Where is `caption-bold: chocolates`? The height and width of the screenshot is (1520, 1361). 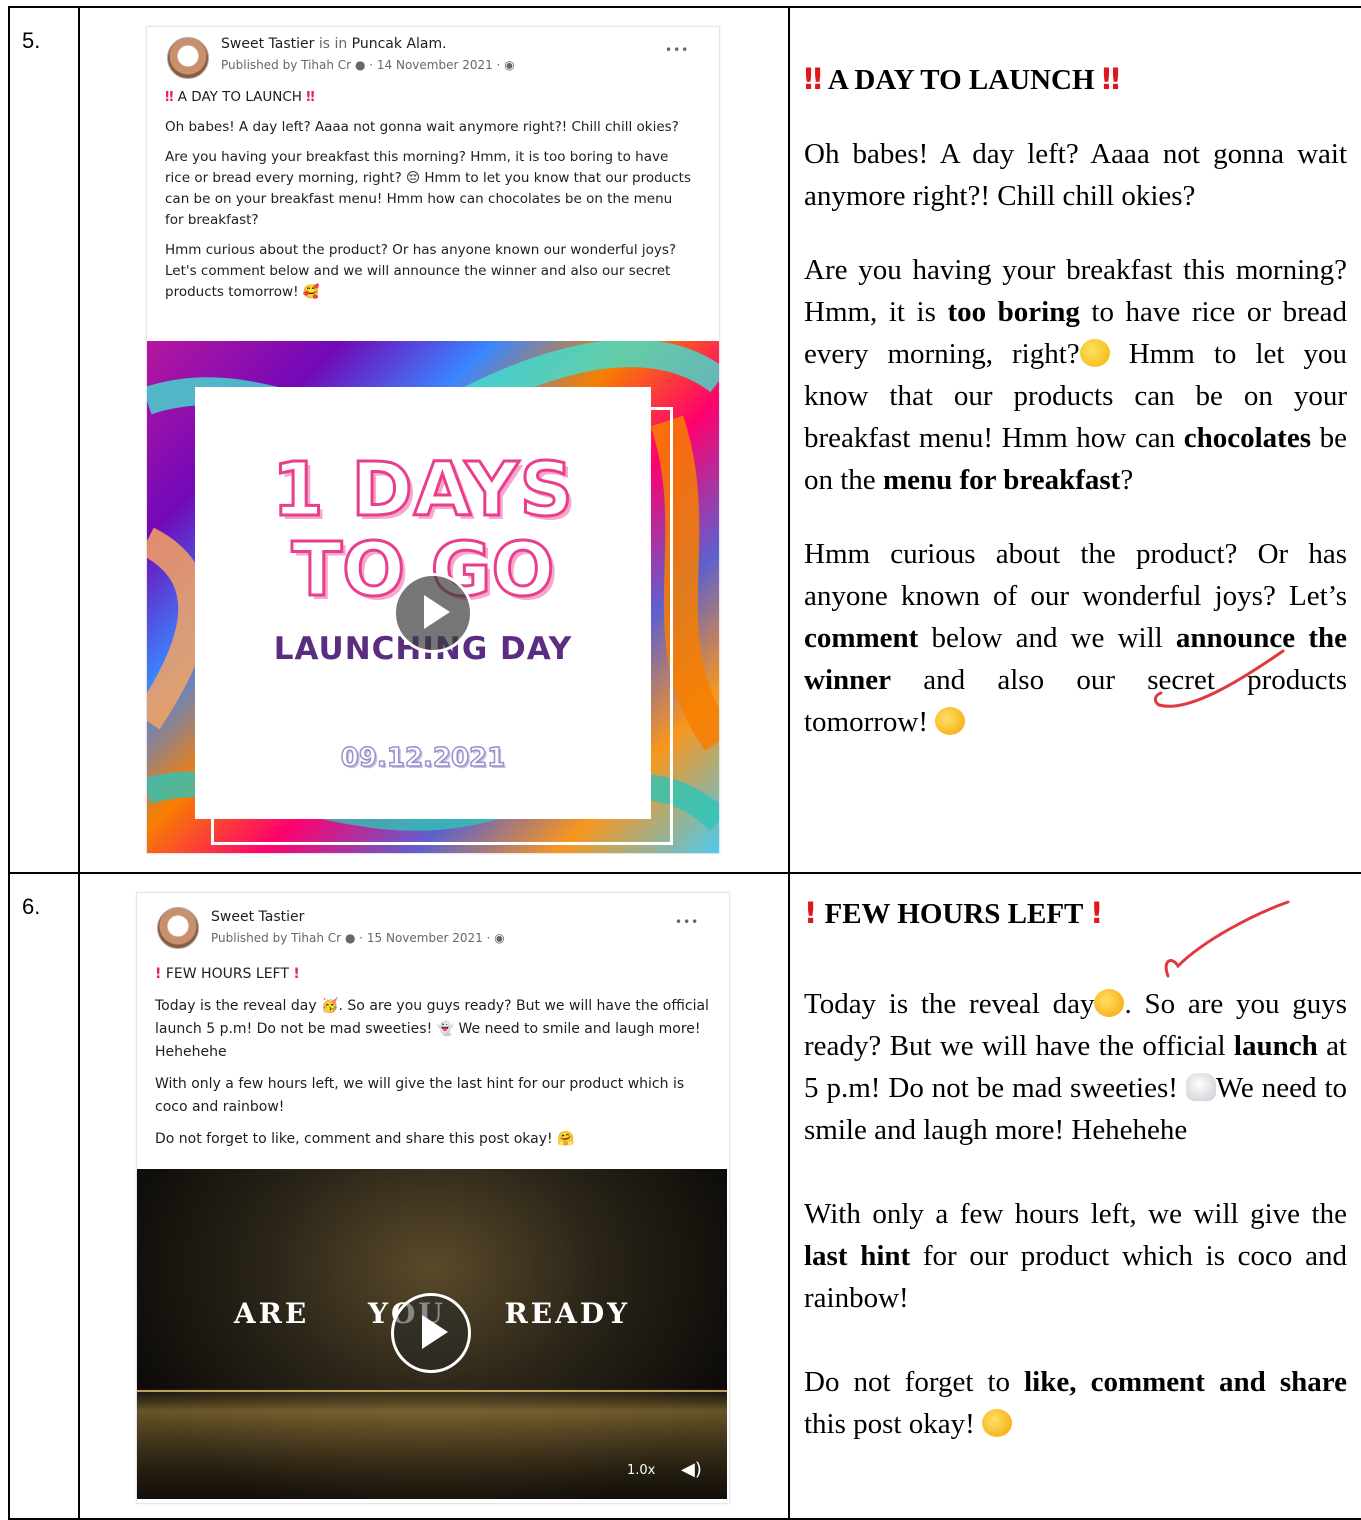 caption-bold: chocolates is located at coordinates (1247, 438).